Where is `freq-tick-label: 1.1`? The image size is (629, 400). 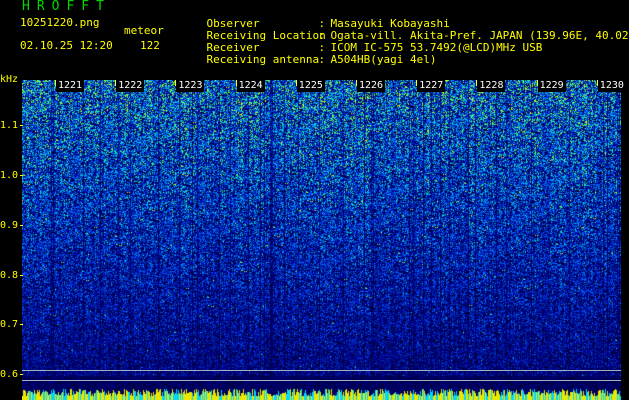 freq-tick-label: 1.1 is located at coordinates (9, 125).